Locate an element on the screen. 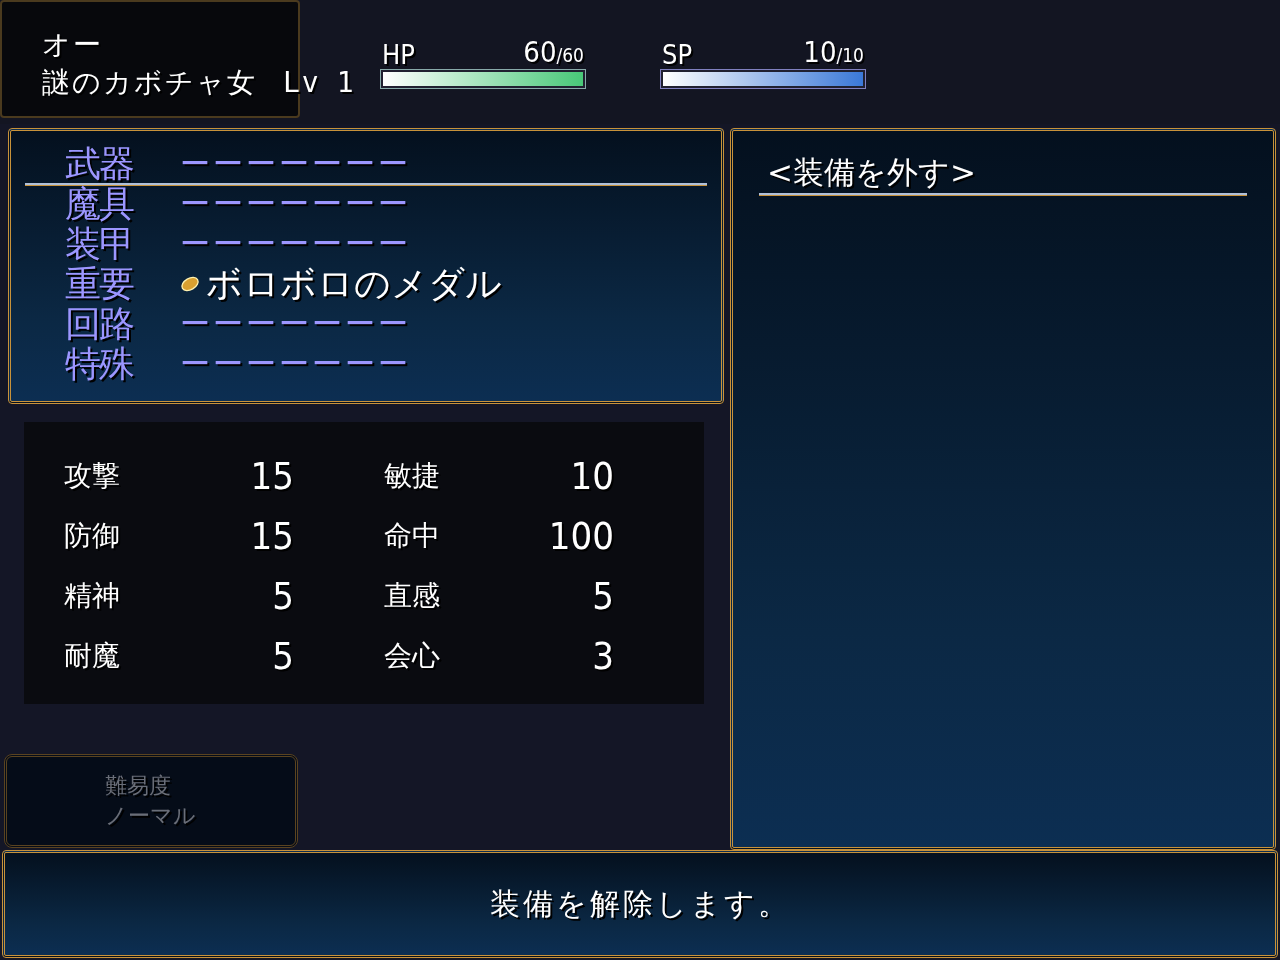 Image resolution: width=1280 pixels, height=960 pixels. stat-value: 3 is located at coordinates (603, 656).